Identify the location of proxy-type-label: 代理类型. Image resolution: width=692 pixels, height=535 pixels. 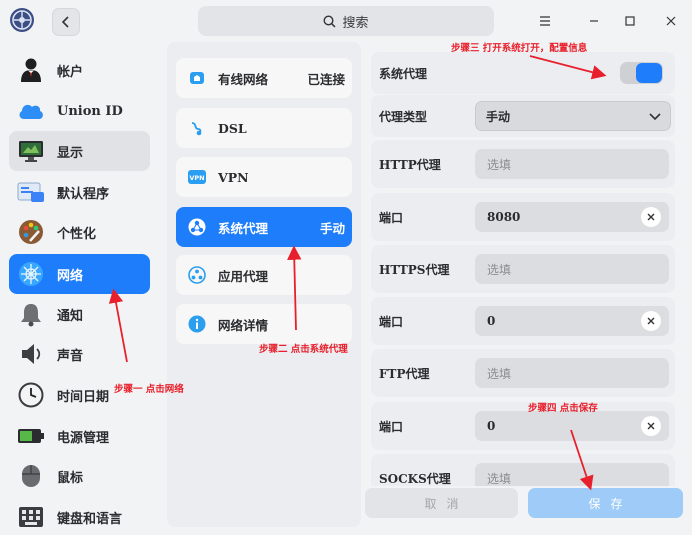
(403, 116).